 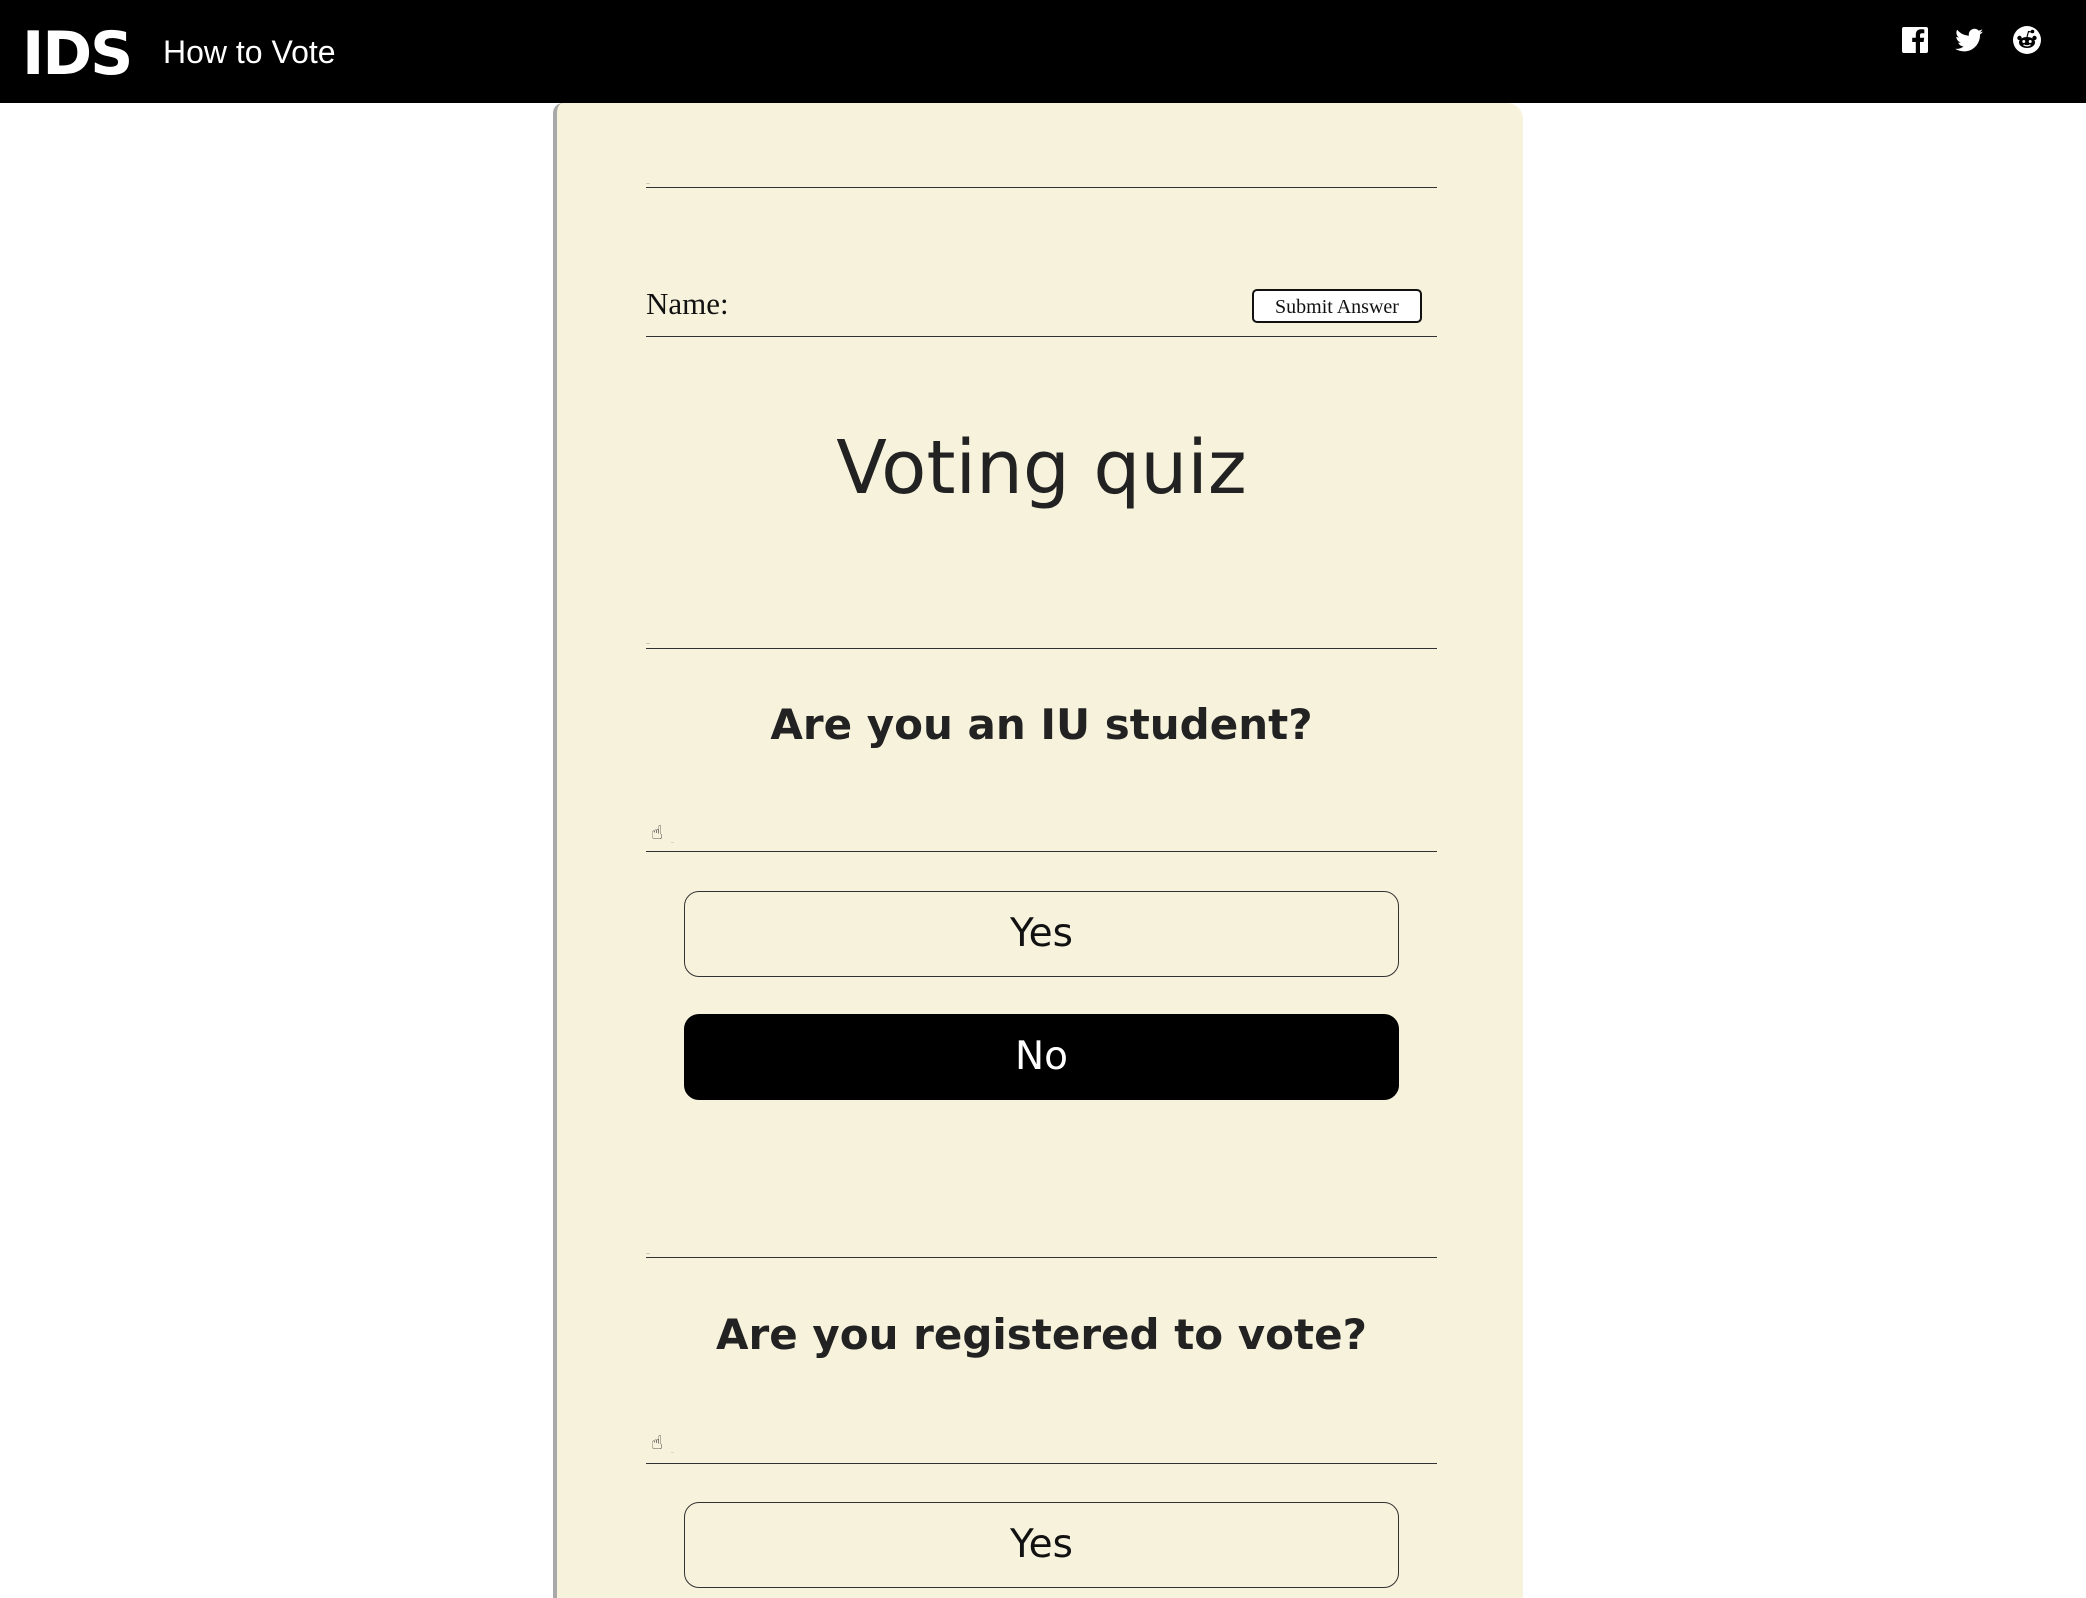 What do you see at coordinates (1969, 40) in the screenshot?
I see `twitter-icon` at bounding box center [1969, 40].